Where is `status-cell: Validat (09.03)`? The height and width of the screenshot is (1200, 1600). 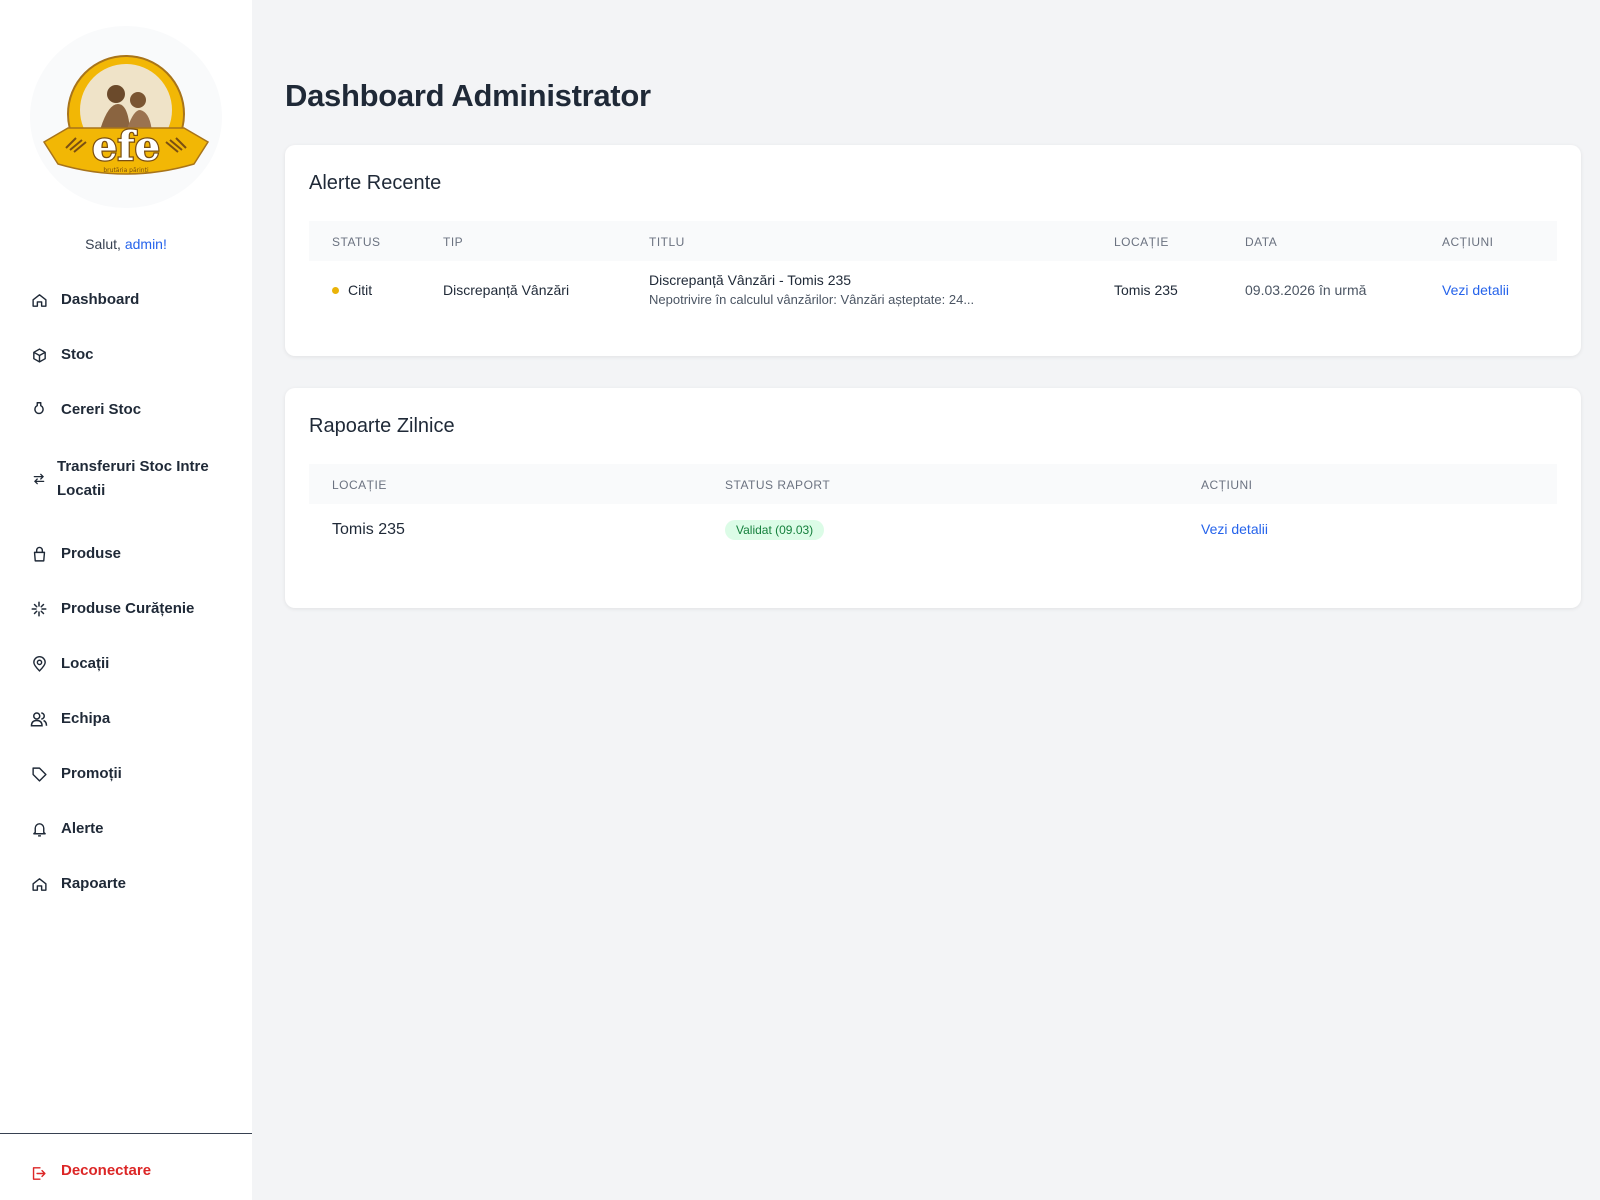
status-cell: Validat (09.03) is located at coordinates (775, 530).